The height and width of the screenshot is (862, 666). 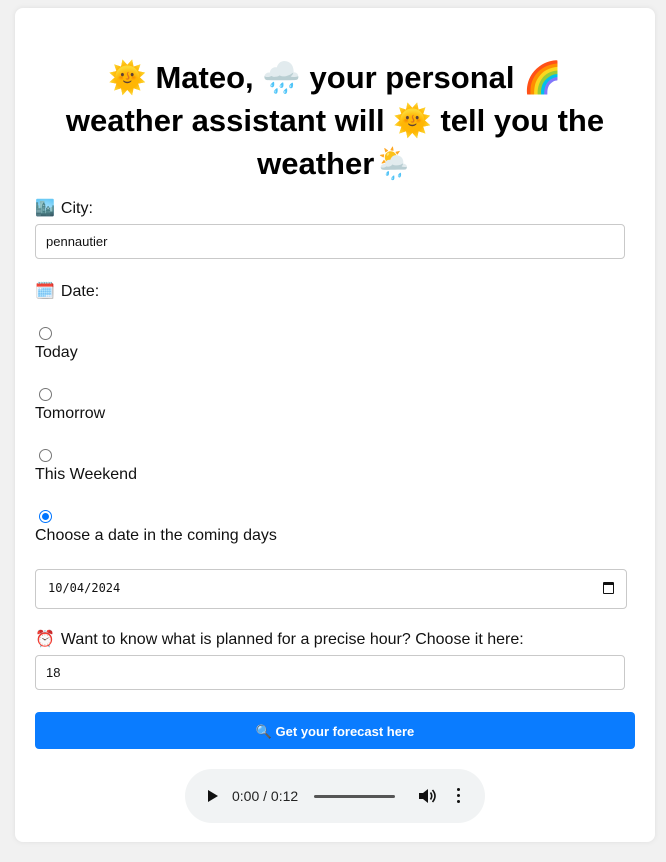 What do you see at coordinates (84, 588) in the screenshot?
I see `date-picker-value: 10/04/2024` at bounding box center [84, 588].